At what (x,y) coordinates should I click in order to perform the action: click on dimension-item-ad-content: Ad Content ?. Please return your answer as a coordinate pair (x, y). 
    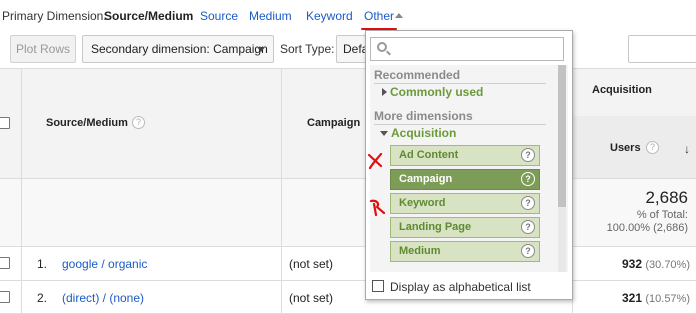
    Looking at the image, I should click on (465, 155).